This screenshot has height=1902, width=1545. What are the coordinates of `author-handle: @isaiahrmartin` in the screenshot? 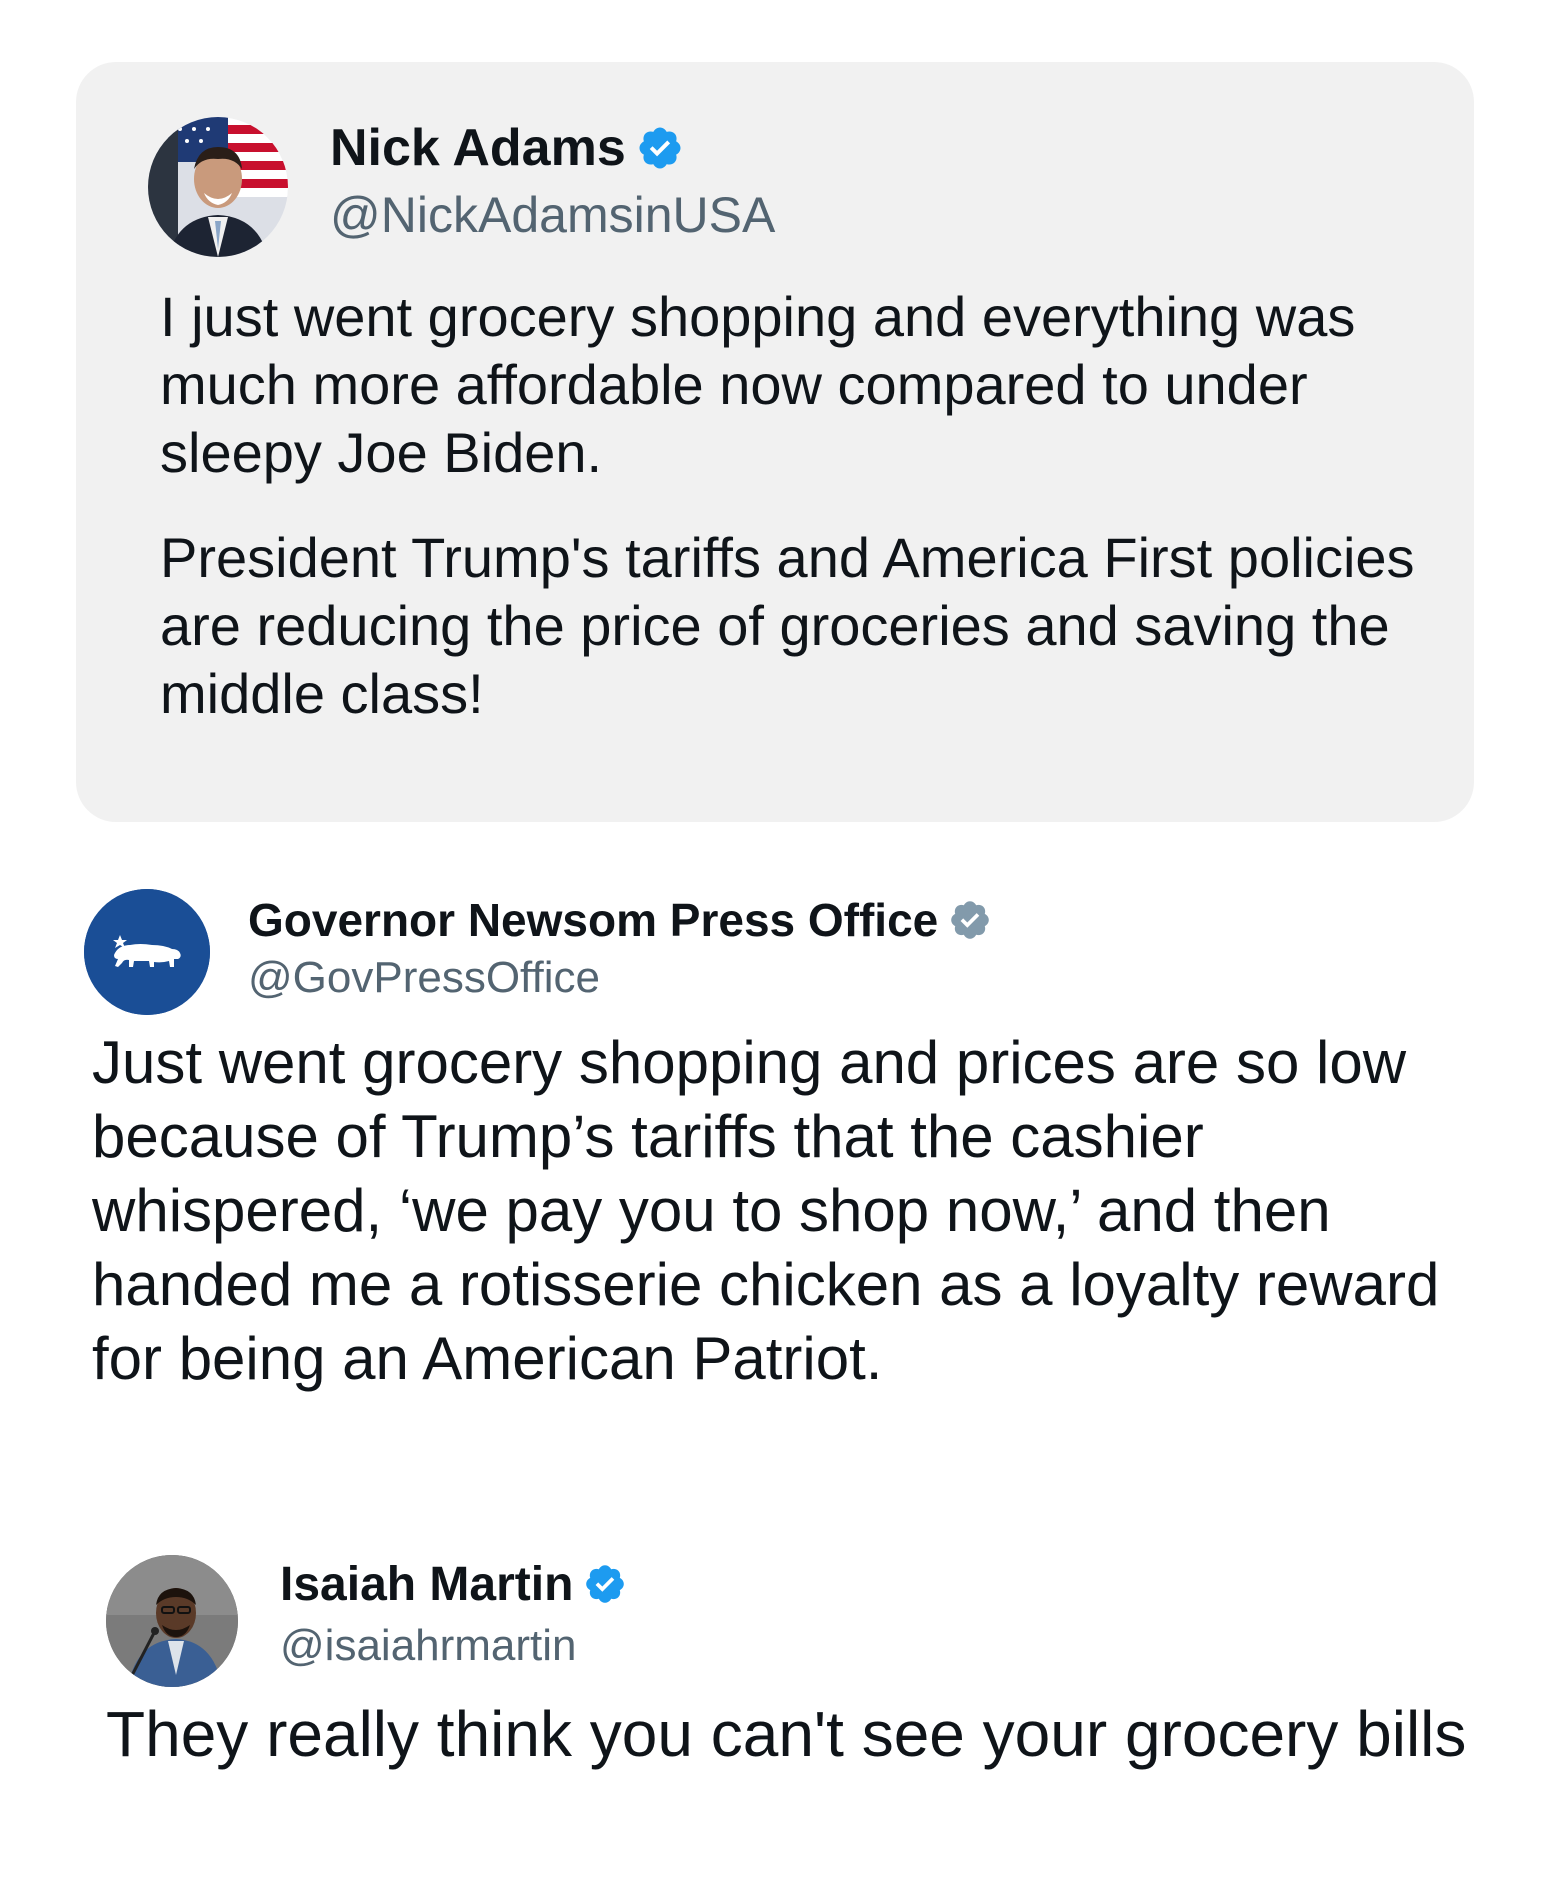 It's located at (428, 1646).